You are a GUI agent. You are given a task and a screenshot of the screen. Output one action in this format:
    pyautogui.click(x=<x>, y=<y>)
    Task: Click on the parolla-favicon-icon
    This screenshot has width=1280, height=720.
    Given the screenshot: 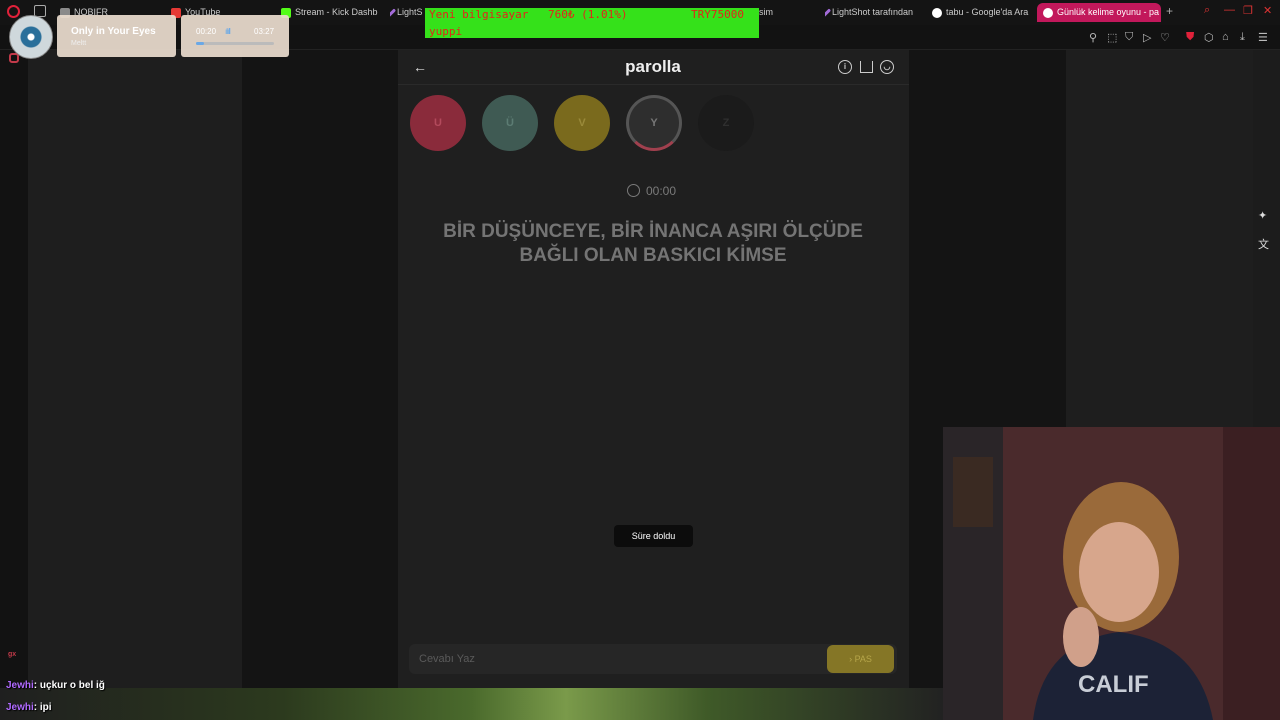 What is the action you would take?
    pyautogui.click(x=1048, y=12)
    